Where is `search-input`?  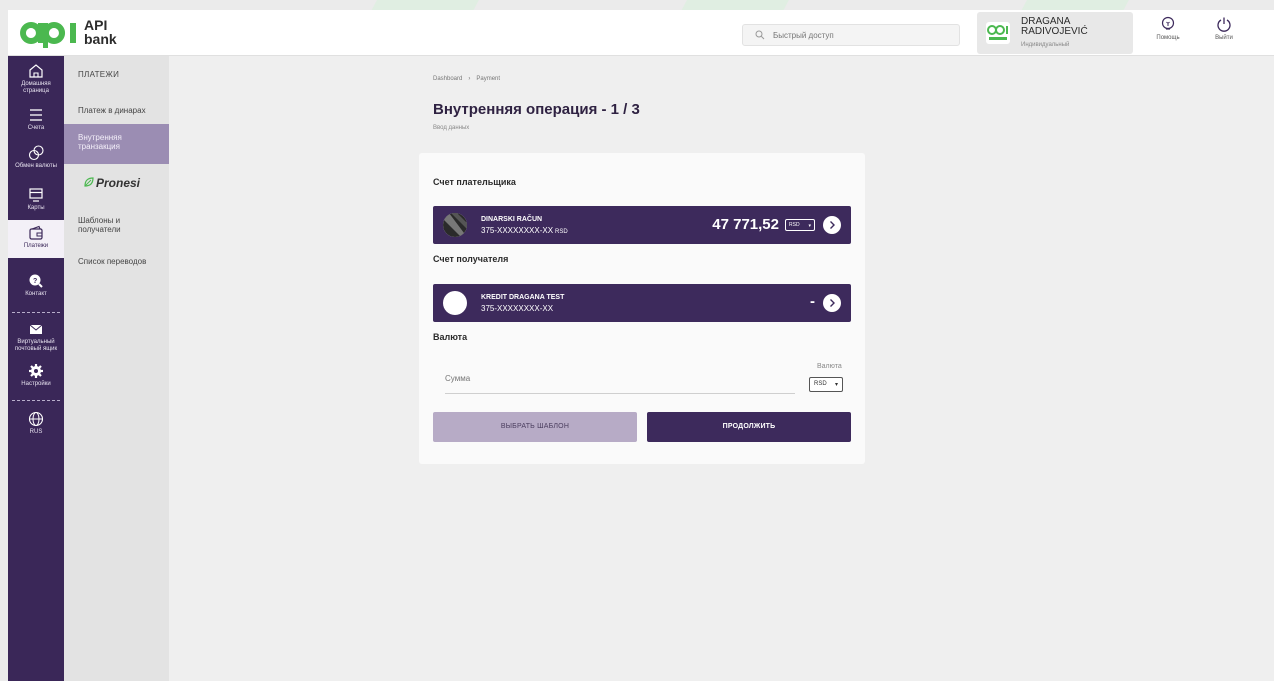
search-input is located at coordinates (863, 35).